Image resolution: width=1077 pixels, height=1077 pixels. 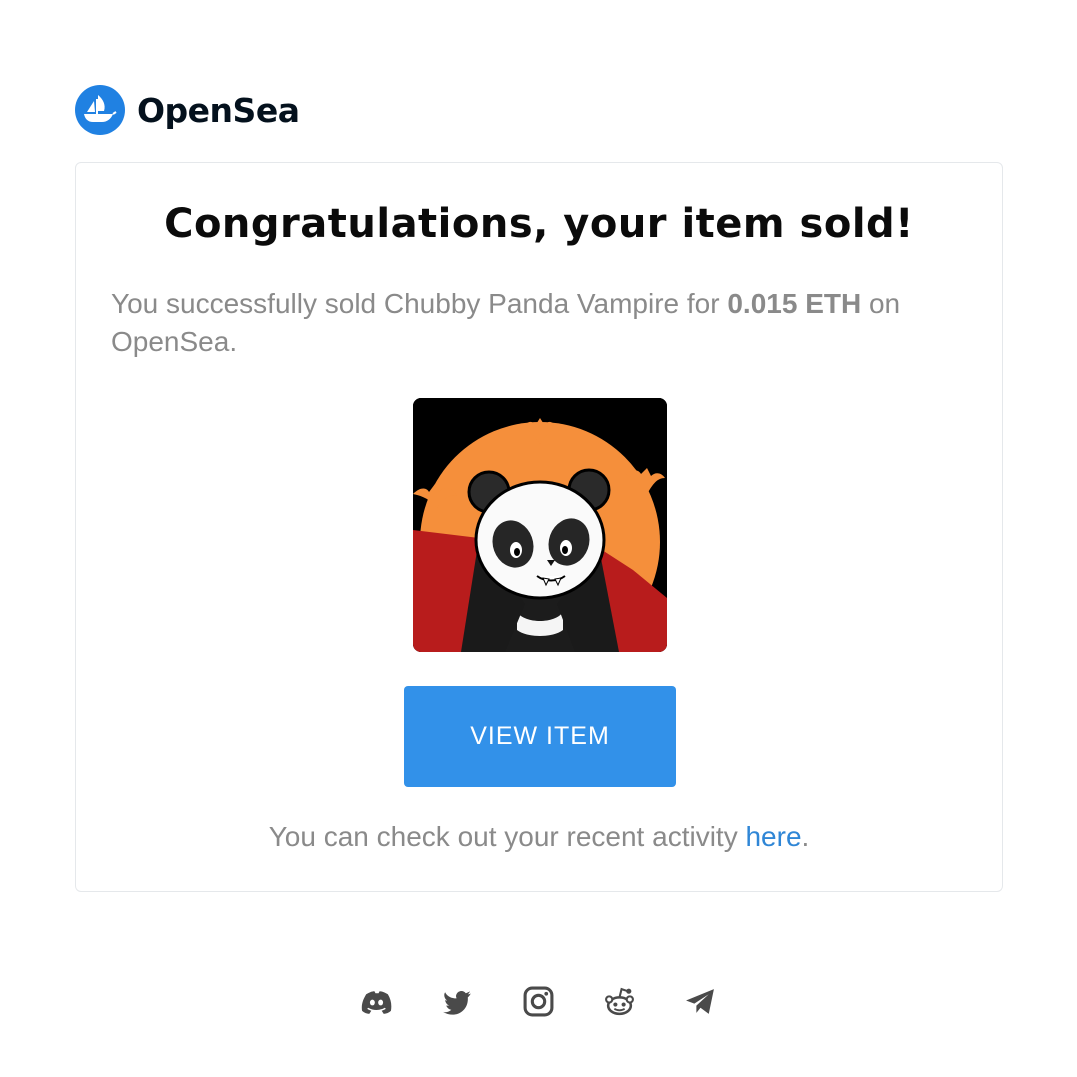 What do you see at coordinates (218, 110) in the screenshot?
I see `brand-name: OpenSea` at bounding box center [218, 110].